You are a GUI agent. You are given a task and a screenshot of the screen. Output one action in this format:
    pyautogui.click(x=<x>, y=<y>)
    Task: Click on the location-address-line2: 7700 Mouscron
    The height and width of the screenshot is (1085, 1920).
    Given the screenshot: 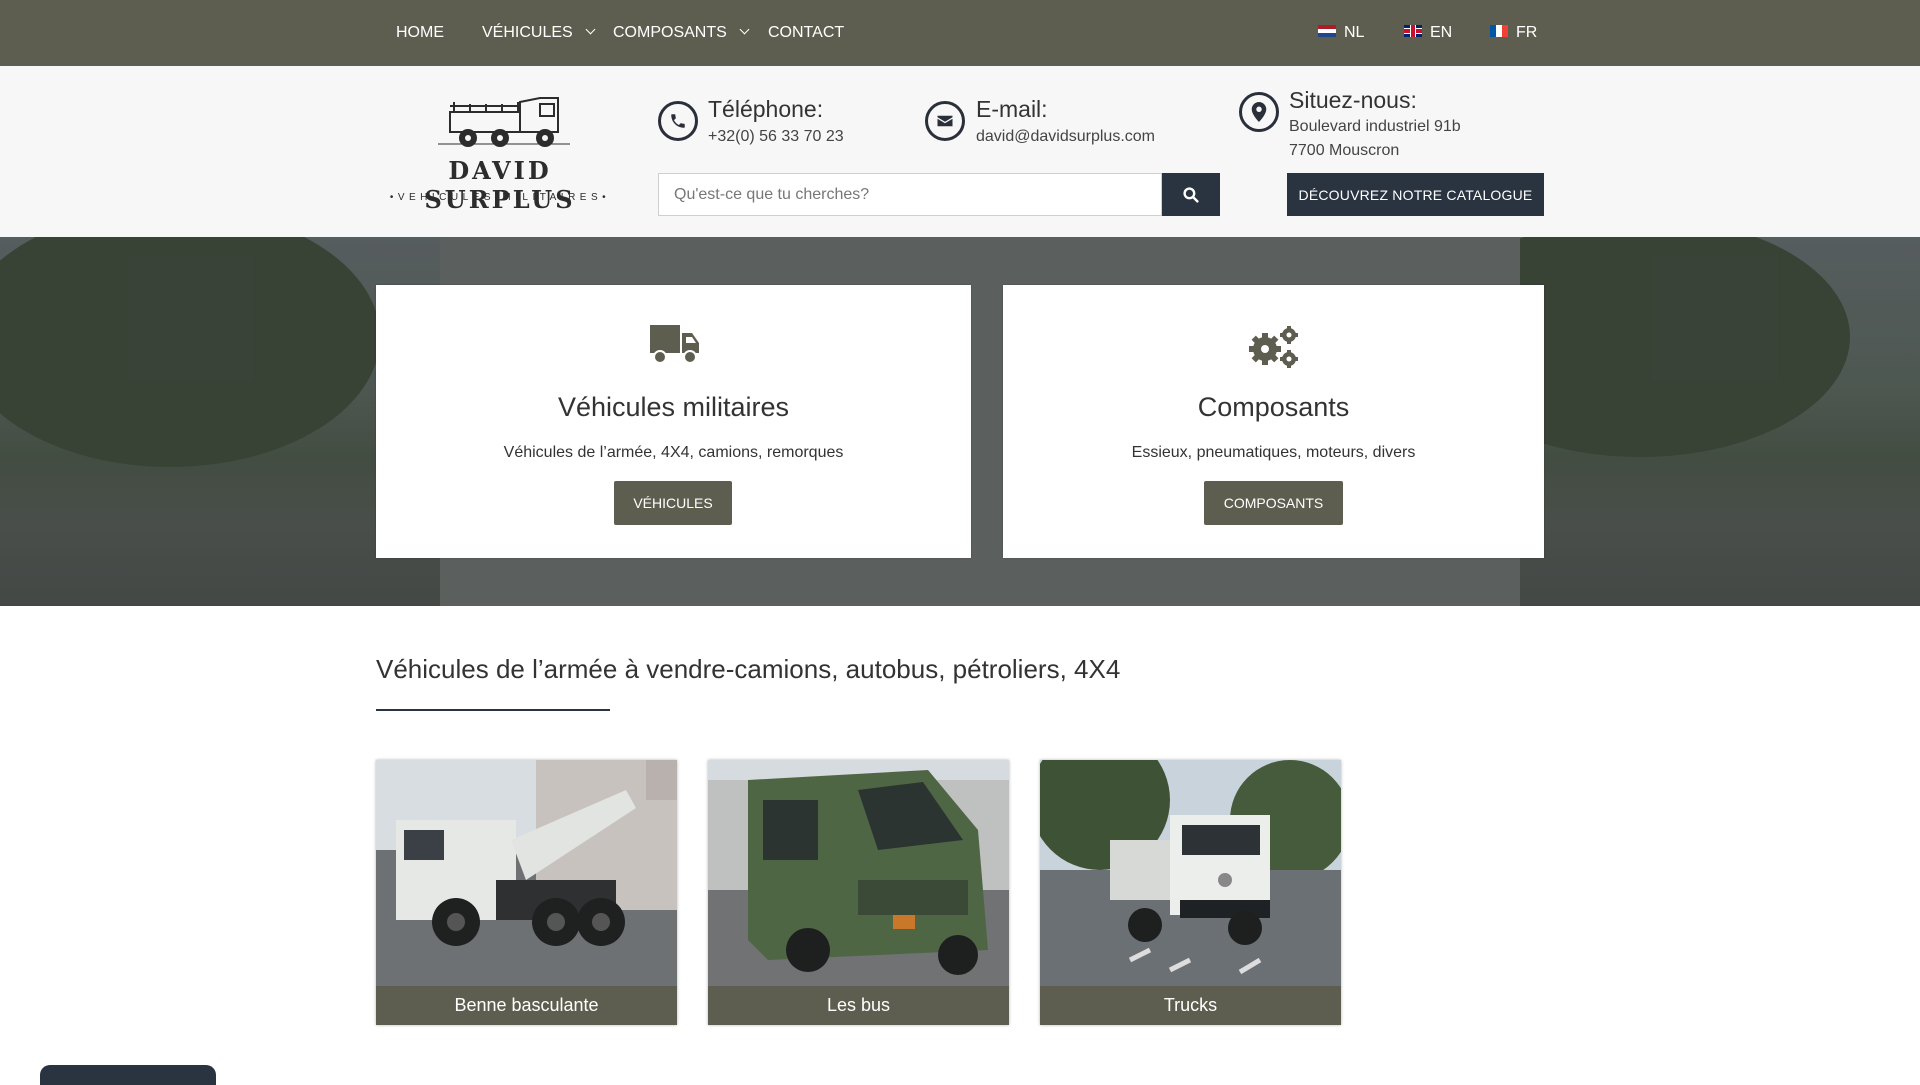 What is the action you would take?
    pyautogui.click(x=1344, y=150)
    